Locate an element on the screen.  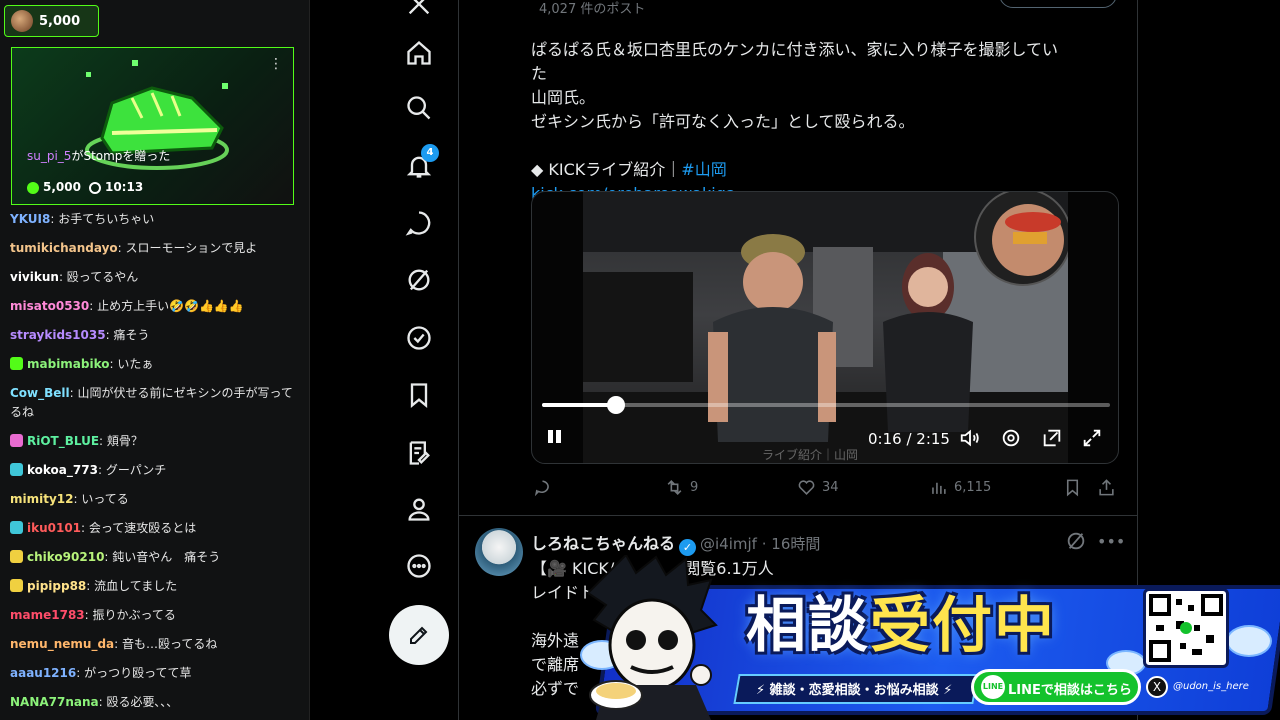
chat-username: mame1783 is located at coordinates (47, 615).